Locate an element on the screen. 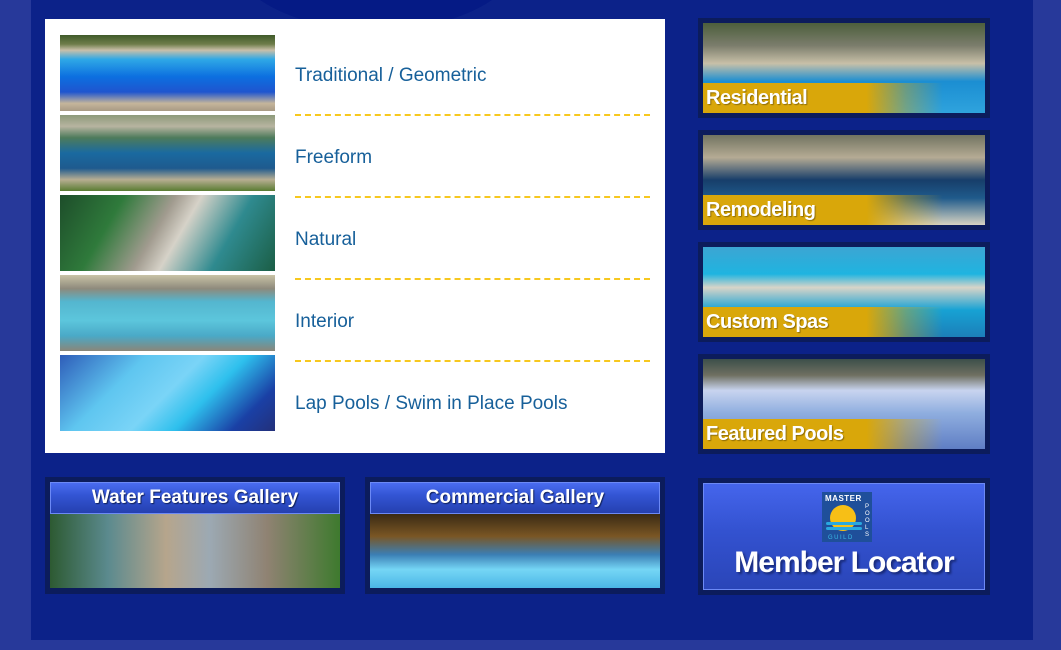 The height and width of the screenshot is (650, 1061). category-label: Featured Pools is located at coordinates (844, 434).